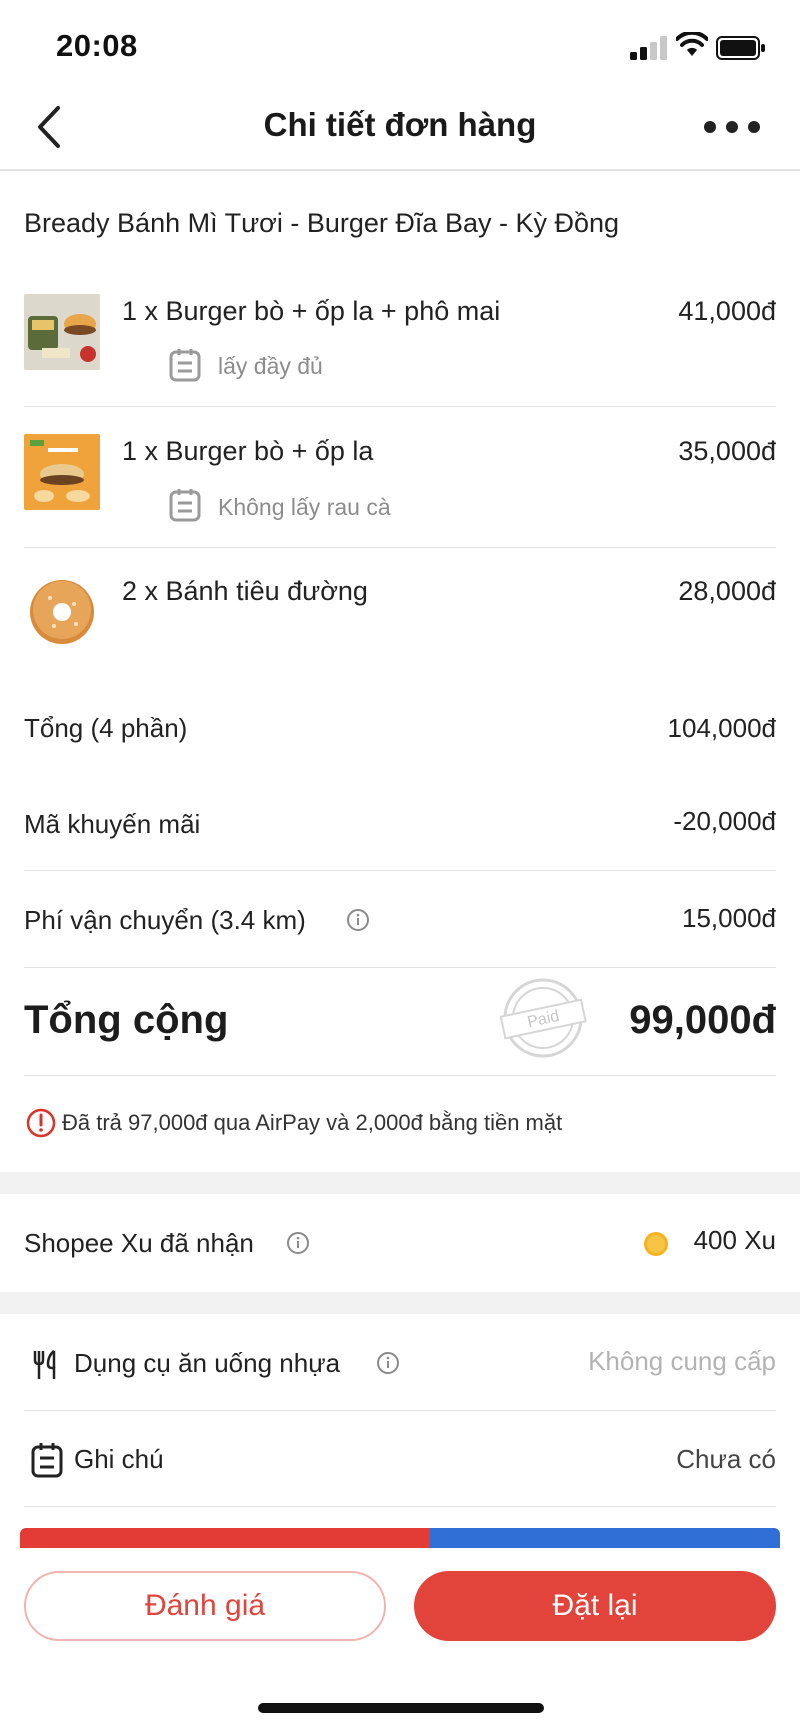 The image size is (800, 1731). Describe the element at coordinates (400, 1539) in the screenshot. I see `promo-banner` at that location.